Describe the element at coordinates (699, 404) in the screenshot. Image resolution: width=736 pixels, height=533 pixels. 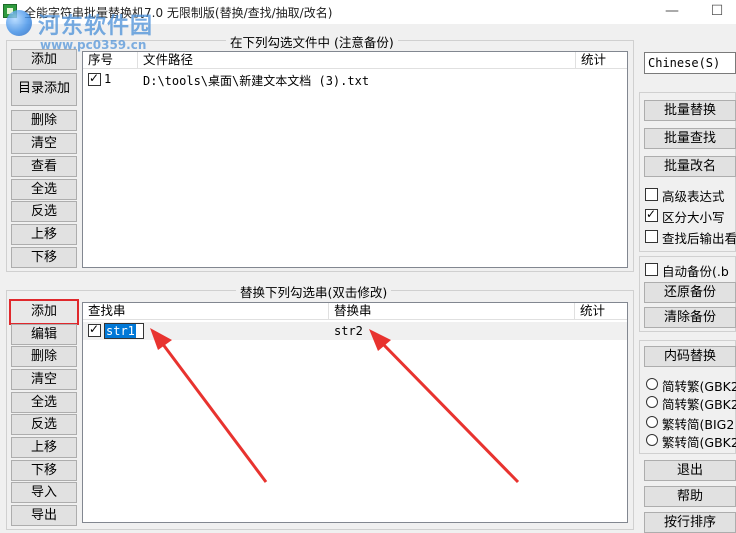
I see `s2t-gbk-label-2: 简转繁(GBK2` at that location.